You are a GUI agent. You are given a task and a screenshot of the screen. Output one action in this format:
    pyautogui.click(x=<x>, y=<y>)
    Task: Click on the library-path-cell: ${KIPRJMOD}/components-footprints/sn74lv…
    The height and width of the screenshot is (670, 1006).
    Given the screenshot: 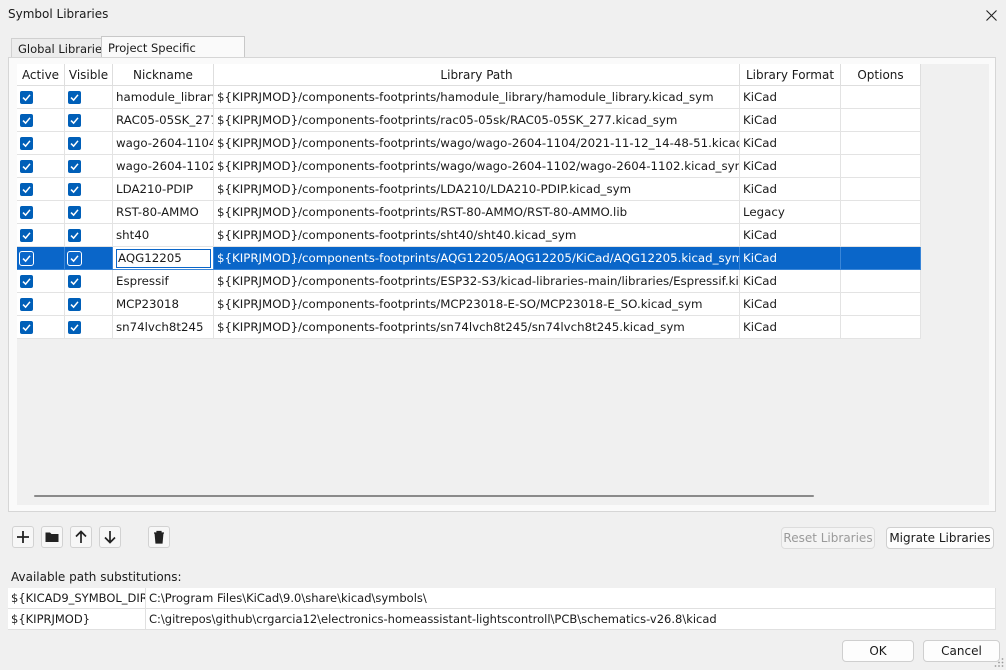 What is the action you would take?
    pyautogui.click(x=477, y=327)
    